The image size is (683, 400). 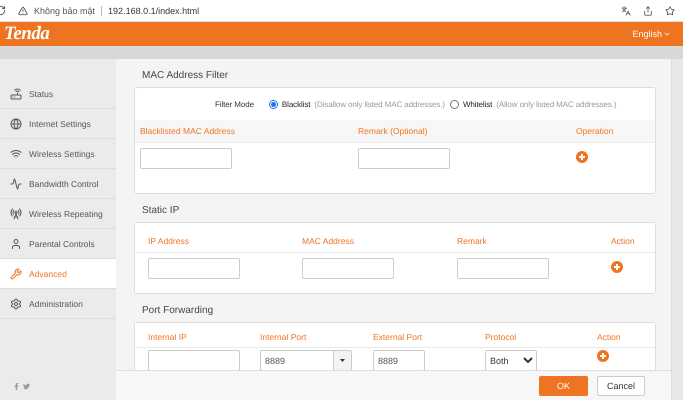 I want to click on radio-label: Blacklist, so click(x=296, y=104).